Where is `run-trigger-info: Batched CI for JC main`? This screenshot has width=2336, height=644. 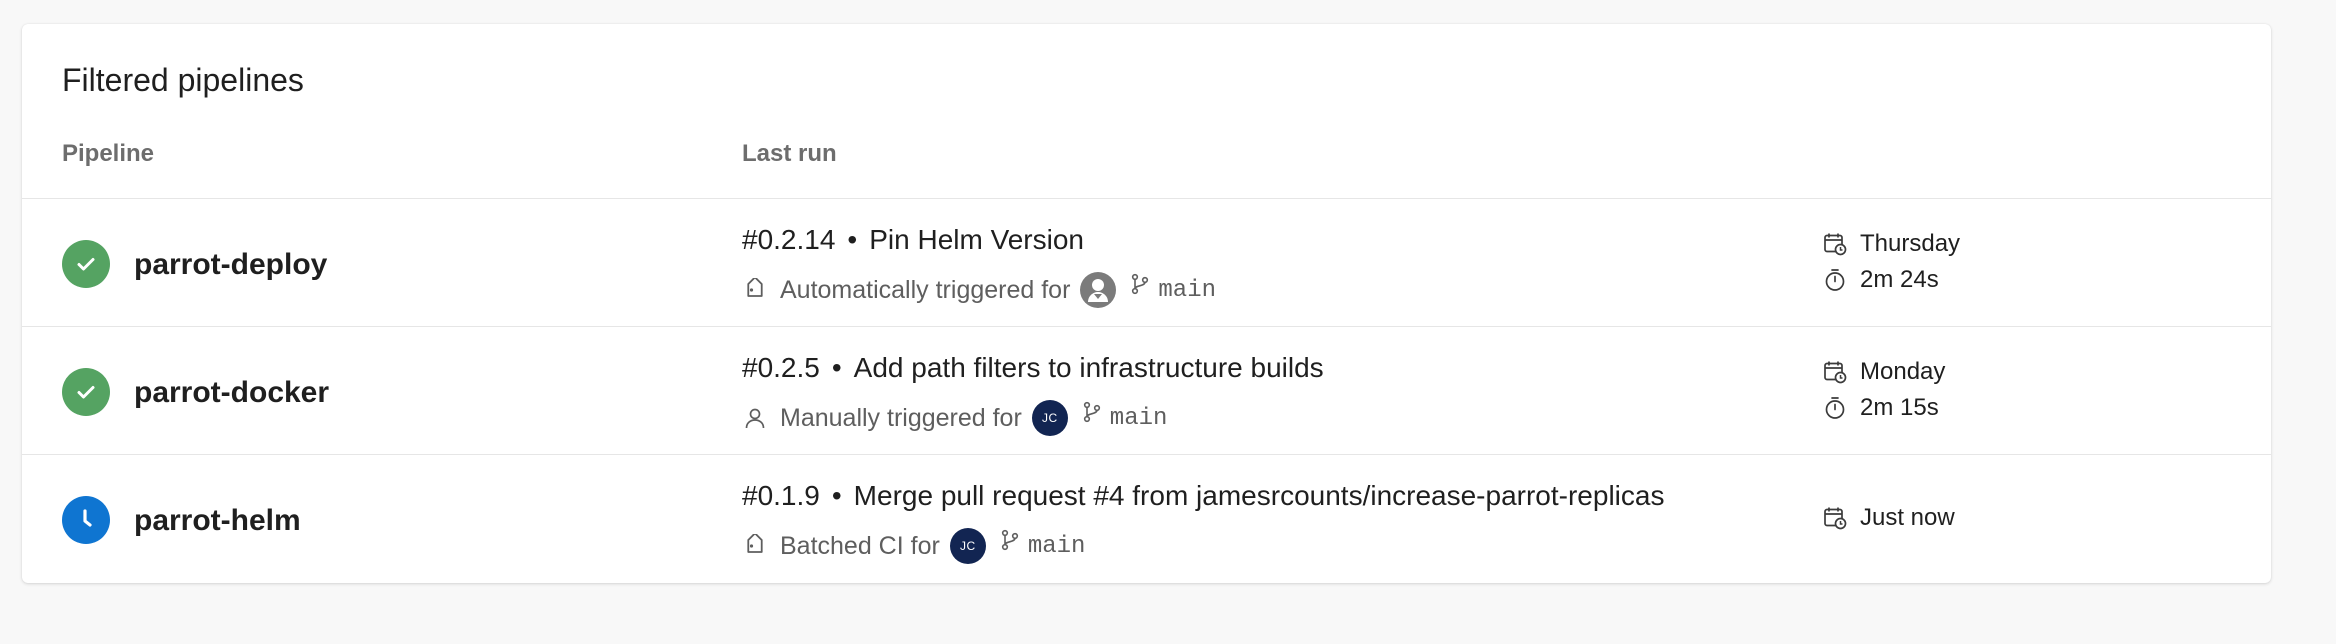 run-trigger-info: Batched CI for JC main is located at coordinates (913, 546).